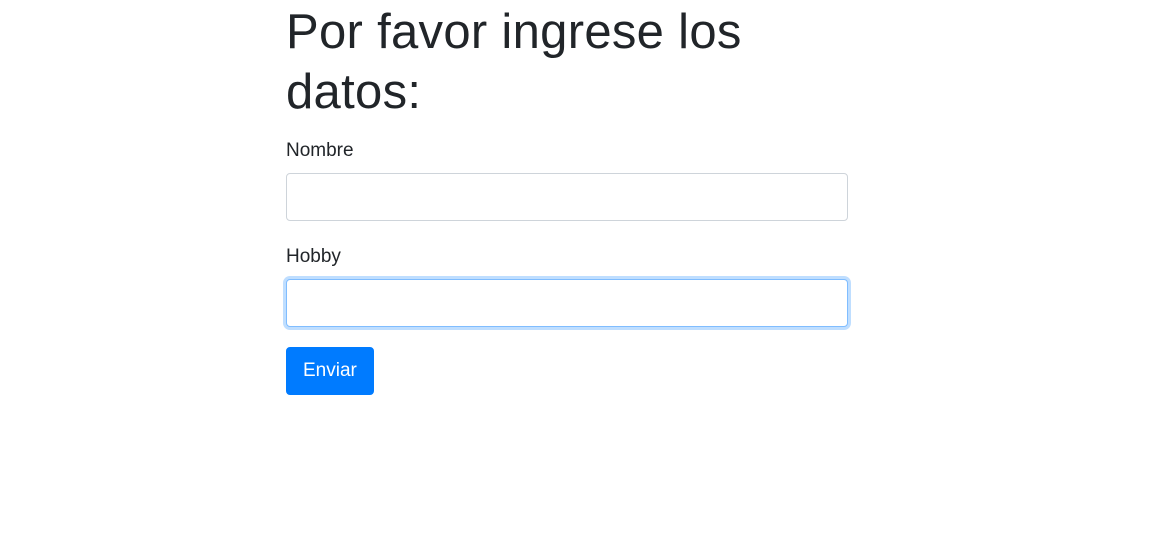 The image size is (1152, 549). Describe the element at coordinates (320, 150) in the screenshot. I see `nombre-label: Nombre` at that location.